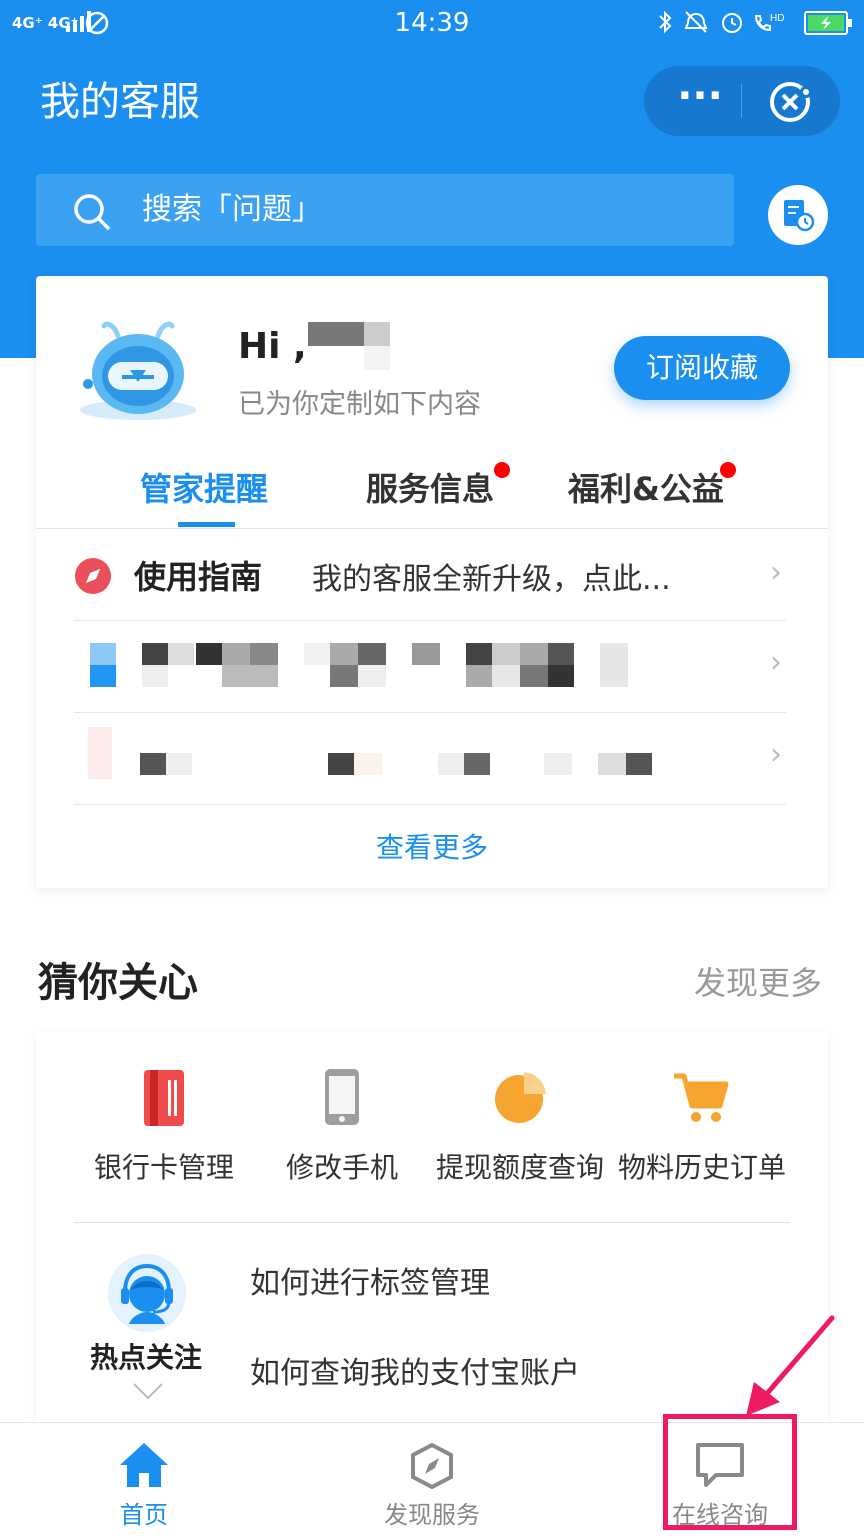  What do you see at coordinates (341, 1167) in the screenshot?
I see `service-label: 修改手机` at bounding box center [341, 1167].